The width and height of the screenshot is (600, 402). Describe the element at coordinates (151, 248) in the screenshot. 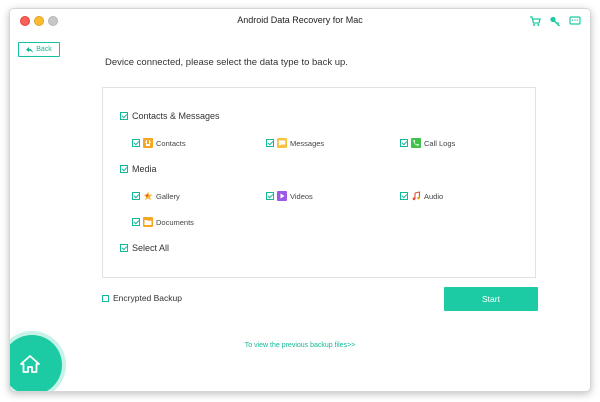

I see `select-all-label: Select All` at that location.